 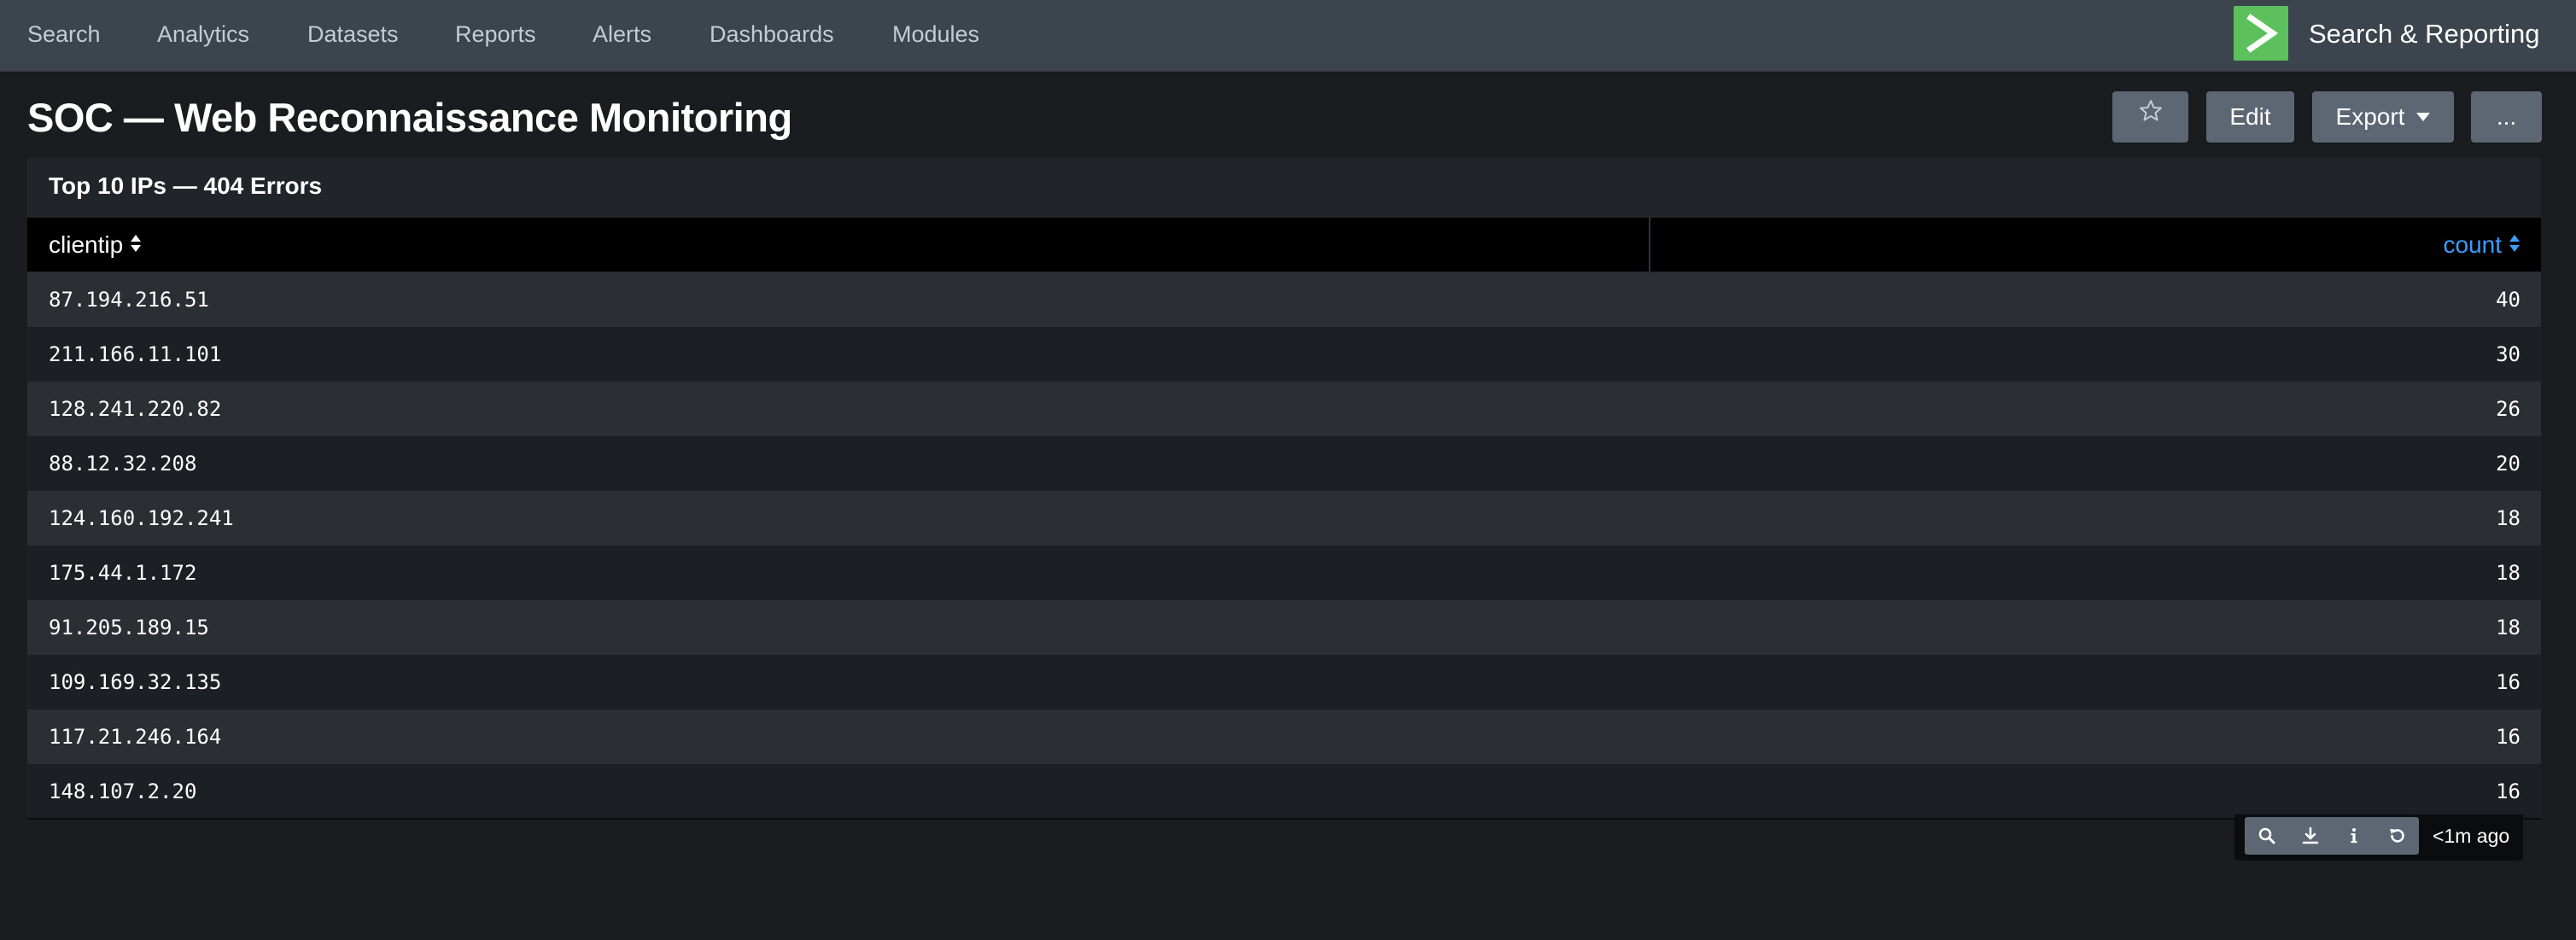 I want to click on clientip-cell: 124.160.192.241, so click(x=141, y=518).